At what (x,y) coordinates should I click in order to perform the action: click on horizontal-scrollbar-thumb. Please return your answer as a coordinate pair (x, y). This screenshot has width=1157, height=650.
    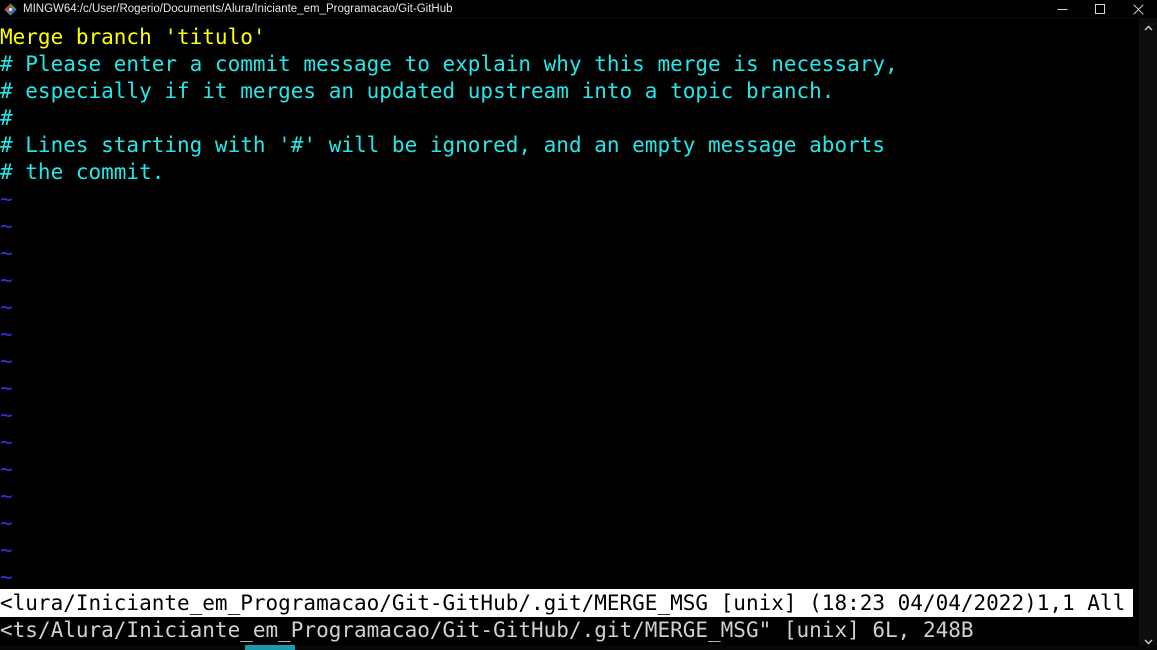
    Looking at the image, I should click on (270, 647).